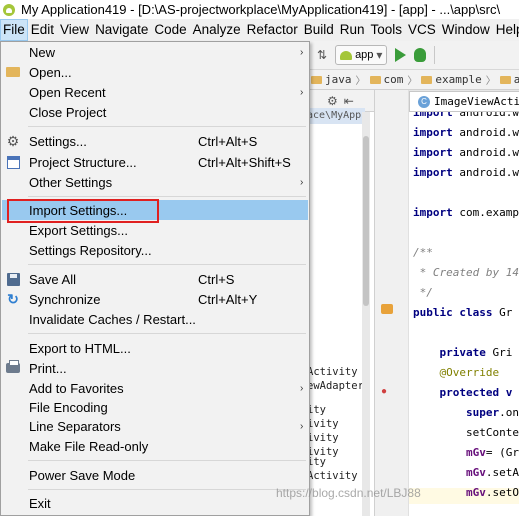  What do you see at coordinates (155, 112) in the screenshot?
I see `menu-item-close-project: Close Project` at bounding box center [155, 112].